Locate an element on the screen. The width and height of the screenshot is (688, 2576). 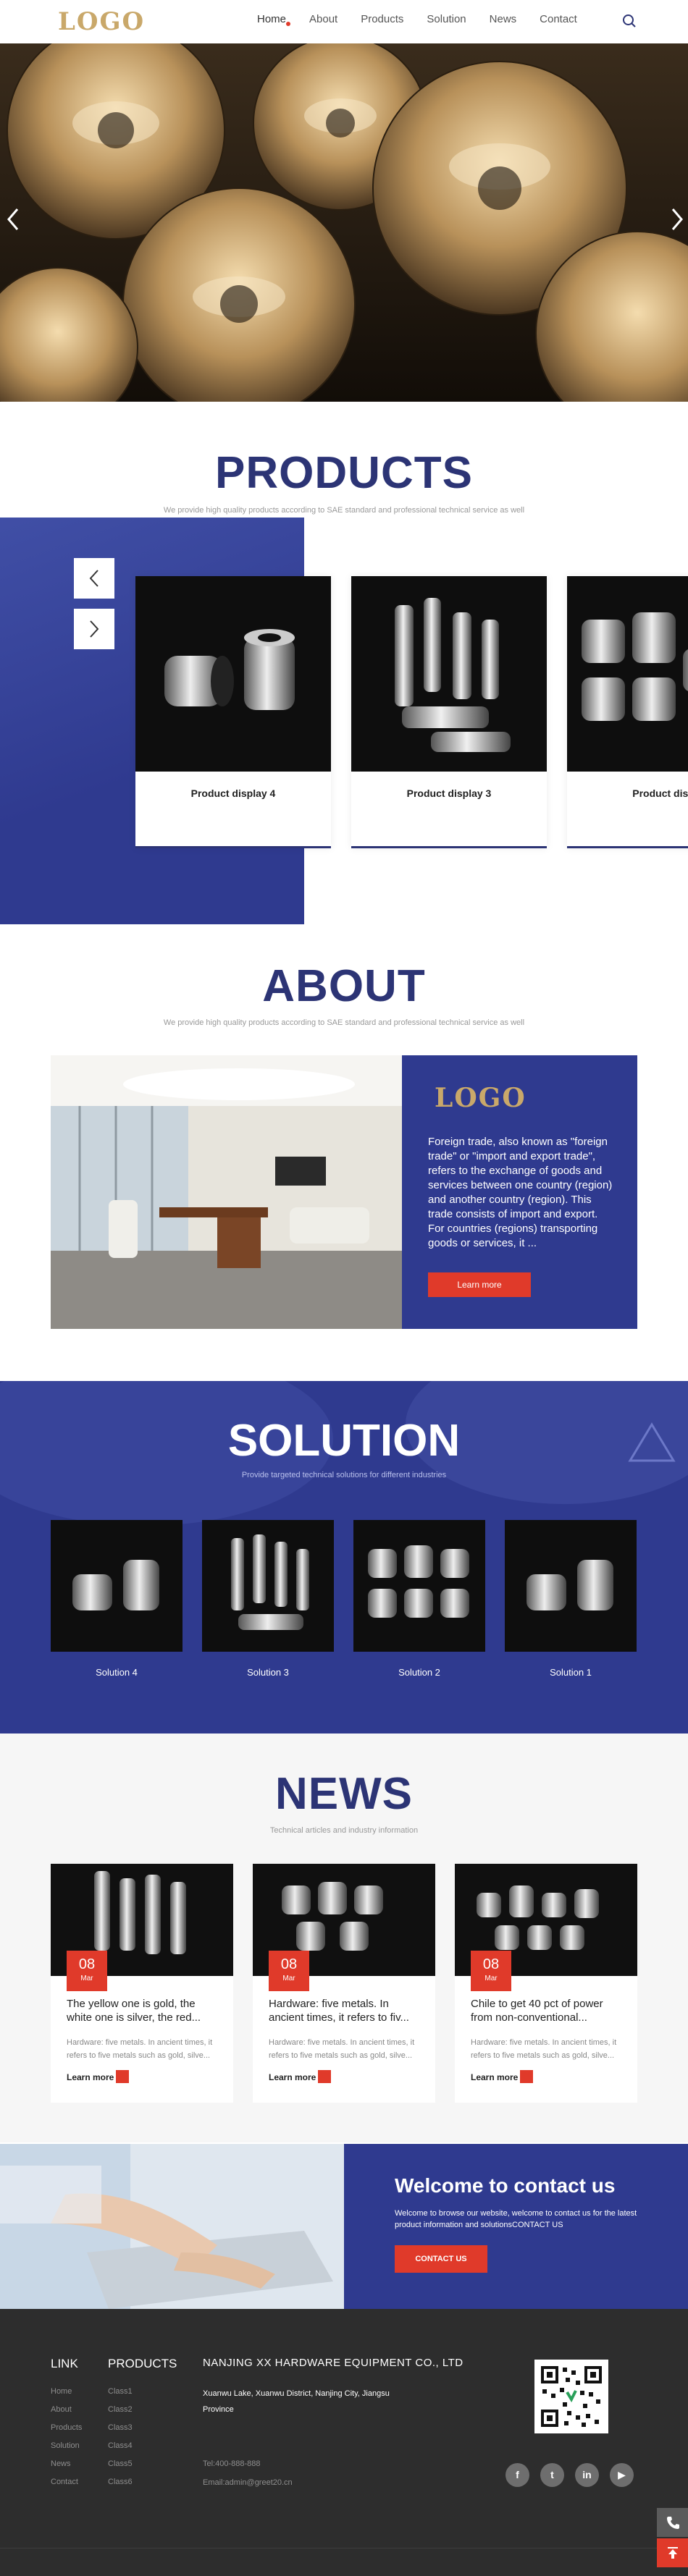
solution-card: Solution 1 is located at coordinates (571, 1599).